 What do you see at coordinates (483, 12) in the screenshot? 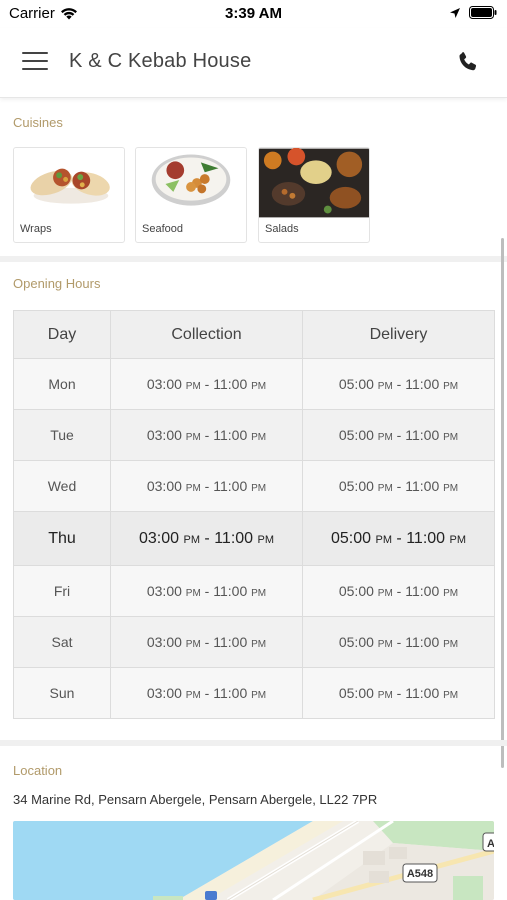
I see `battery-icon` at bounding box center [483, 12].